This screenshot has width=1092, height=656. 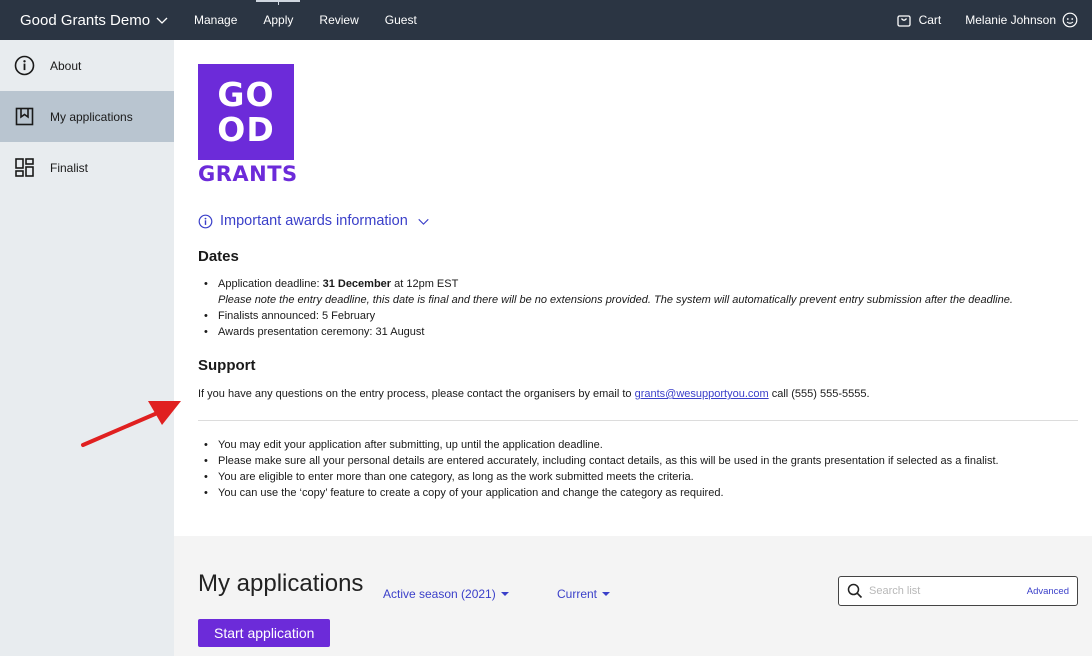 I want to click on nav-apply: Apply, so click(x=278, y=20).